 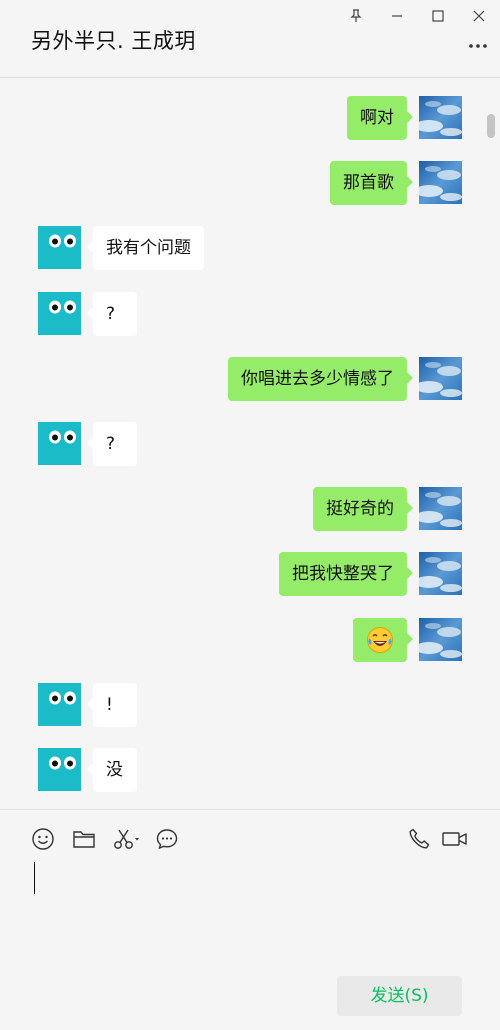 What do you see at coordinates (84, 839) in the screenshot?
I see `folder-icon` at bounding box center [84, 839].